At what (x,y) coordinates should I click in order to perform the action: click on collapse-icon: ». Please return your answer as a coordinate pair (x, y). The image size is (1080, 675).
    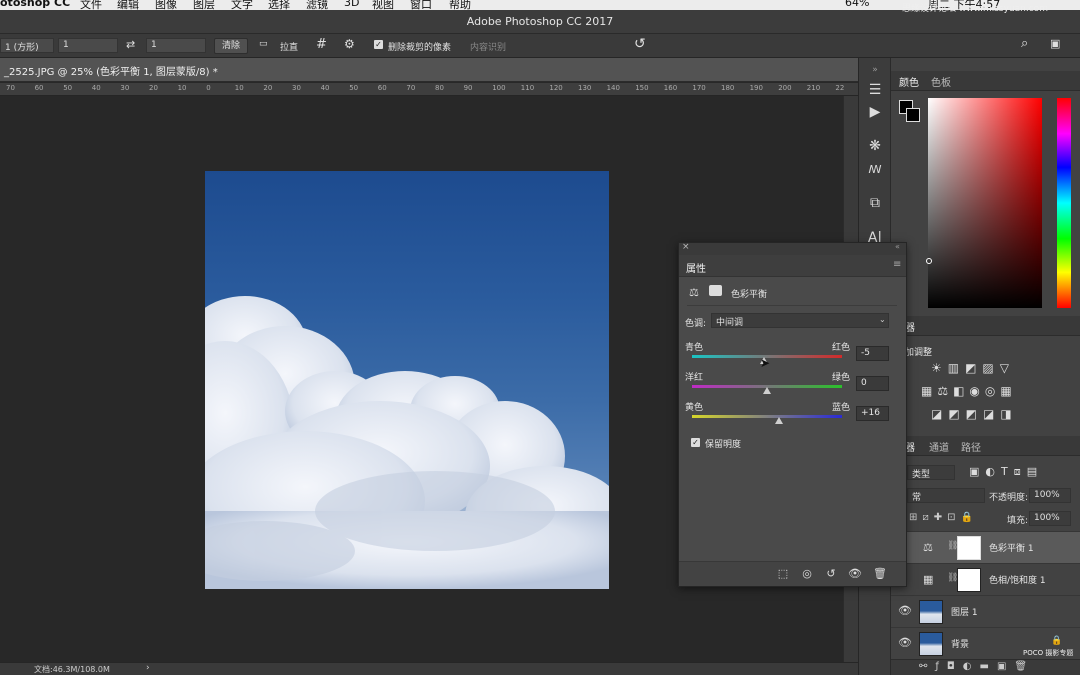
    Looking at the image, I should click on (875, 70).